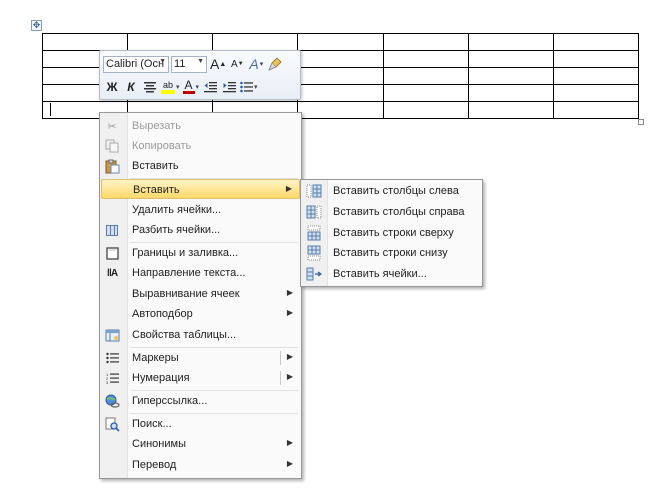 The image size is (659, 503). Describe the element at coordinates (170, 87) in the screenshot. I see `highlight-button: ab ▾` at that location.